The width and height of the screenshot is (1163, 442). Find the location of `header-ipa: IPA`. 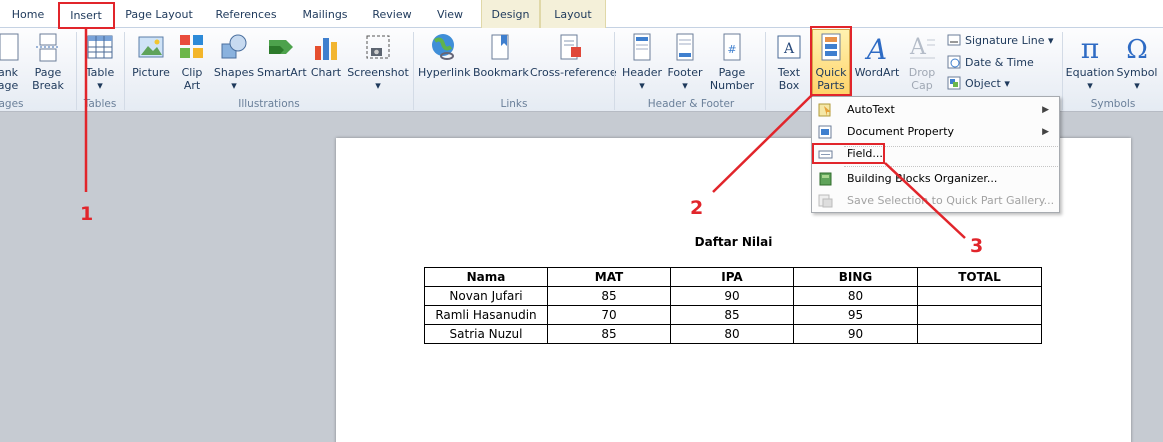

header-ipa: IPA is located at coordinates (732, 277).